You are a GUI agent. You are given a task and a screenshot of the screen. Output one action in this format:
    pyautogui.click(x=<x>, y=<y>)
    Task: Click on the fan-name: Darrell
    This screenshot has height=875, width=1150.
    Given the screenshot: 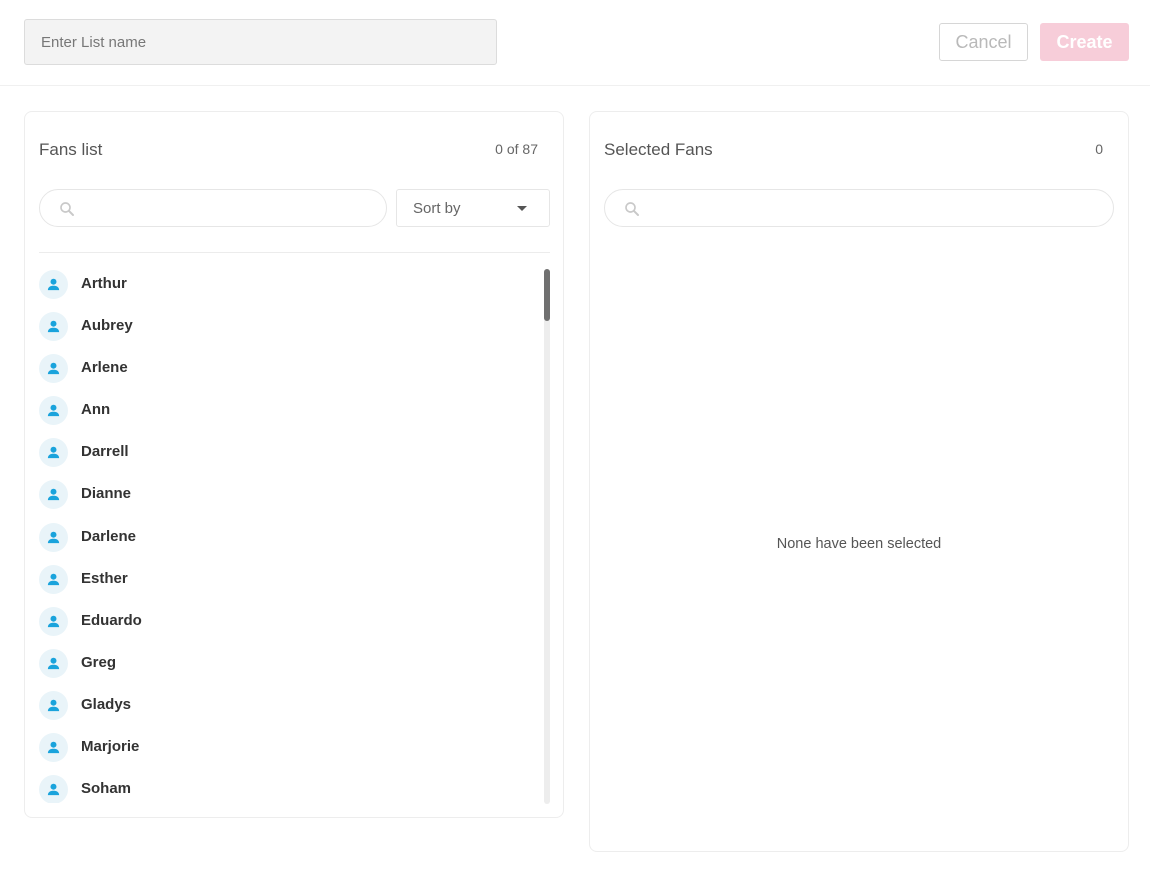 What is the action you would take?
    pyautogui.click(x=105, y=452)
    